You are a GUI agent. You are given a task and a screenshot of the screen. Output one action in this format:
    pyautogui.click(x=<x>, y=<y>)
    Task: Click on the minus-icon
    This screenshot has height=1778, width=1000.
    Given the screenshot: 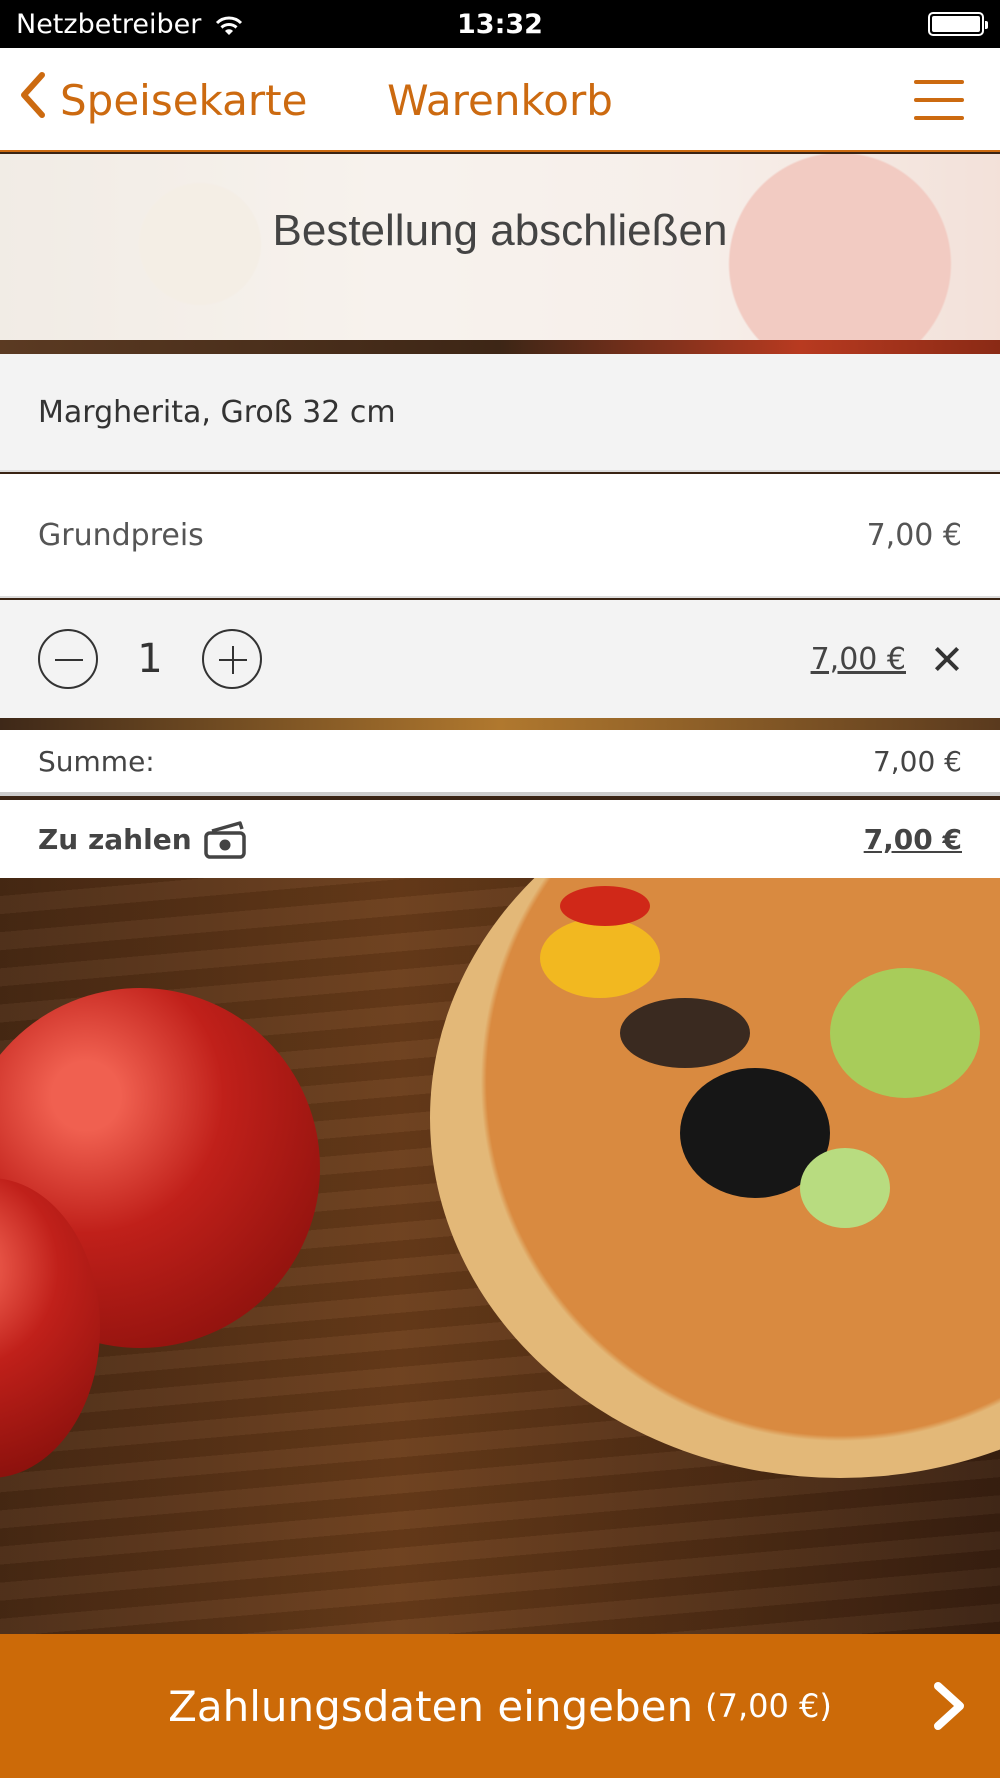 What is the action you would take?
    pyautogui.click(x=69, y=660)
    